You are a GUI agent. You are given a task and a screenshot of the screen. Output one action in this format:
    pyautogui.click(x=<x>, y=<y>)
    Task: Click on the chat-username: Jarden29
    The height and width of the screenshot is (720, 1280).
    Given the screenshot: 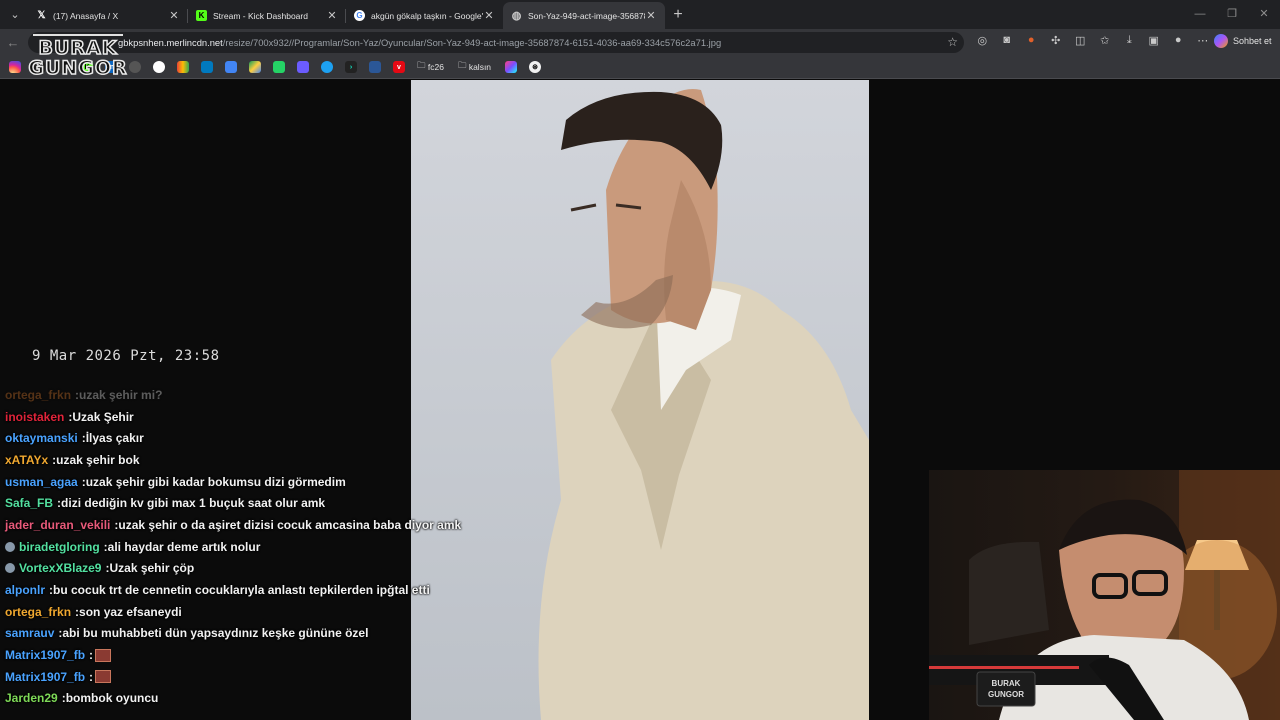 What is the action you would take?
    pyautogui.click(x=31, y=698)
    